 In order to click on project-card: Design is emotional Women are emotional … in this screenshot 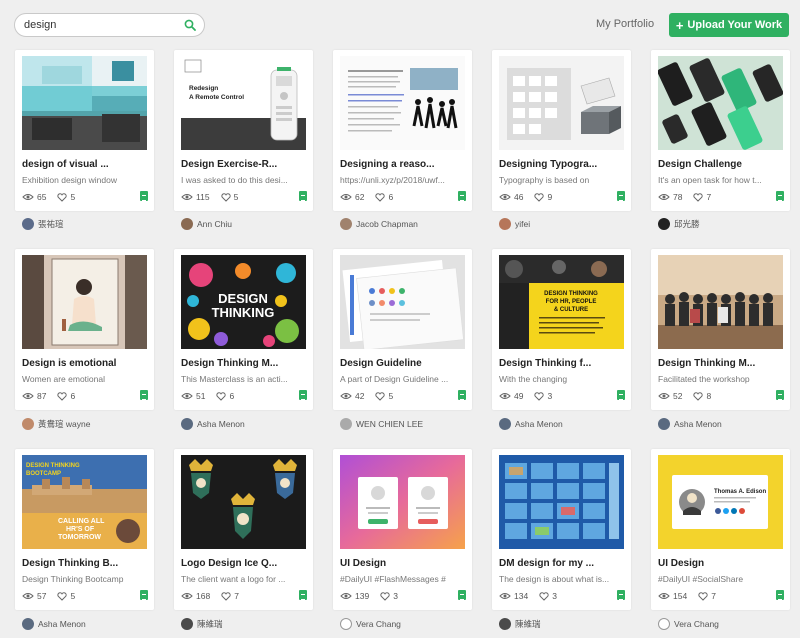, I will do `click(84, 329)`.